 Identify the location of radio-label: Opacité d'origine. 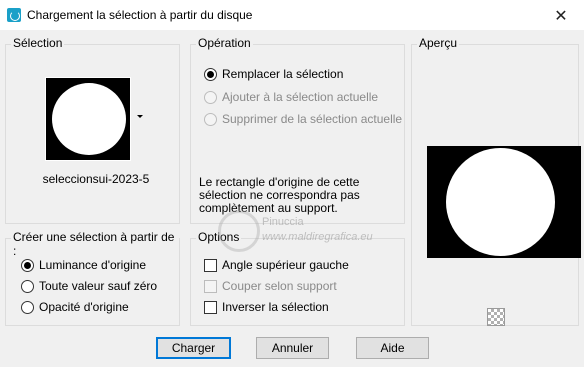
(84, 307).